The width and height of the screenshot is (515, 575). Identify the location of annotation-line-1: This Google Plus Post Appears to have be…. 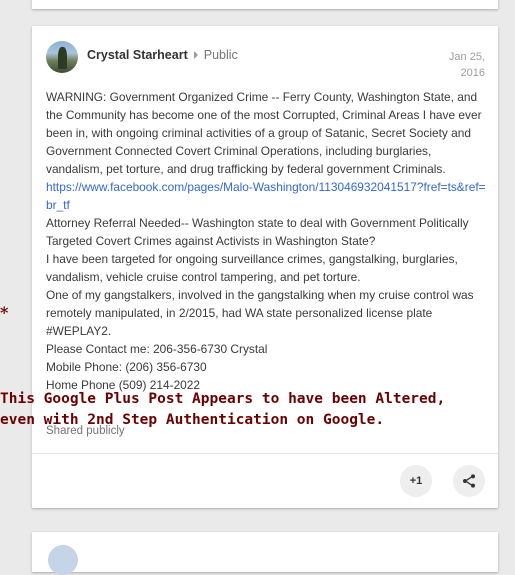
(223, 399).